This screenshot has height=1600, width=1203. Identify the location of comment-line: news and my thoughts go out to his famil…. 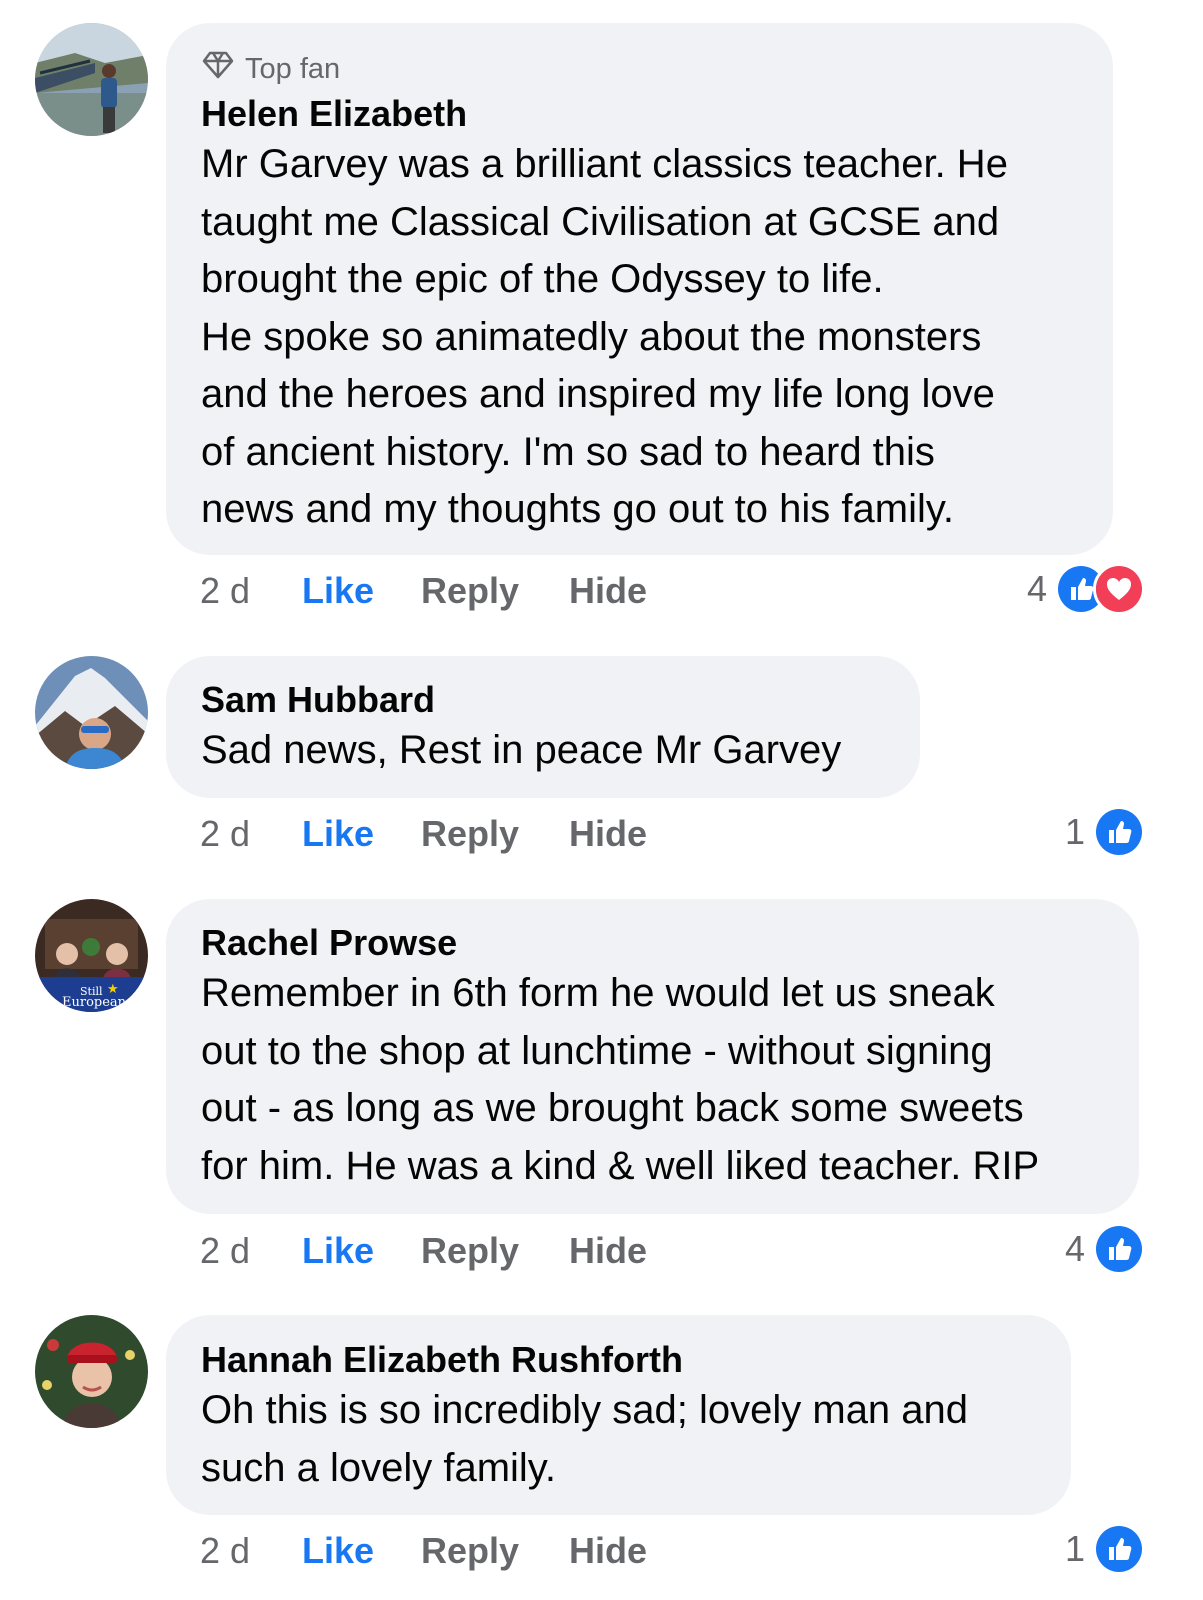
(577, 509).